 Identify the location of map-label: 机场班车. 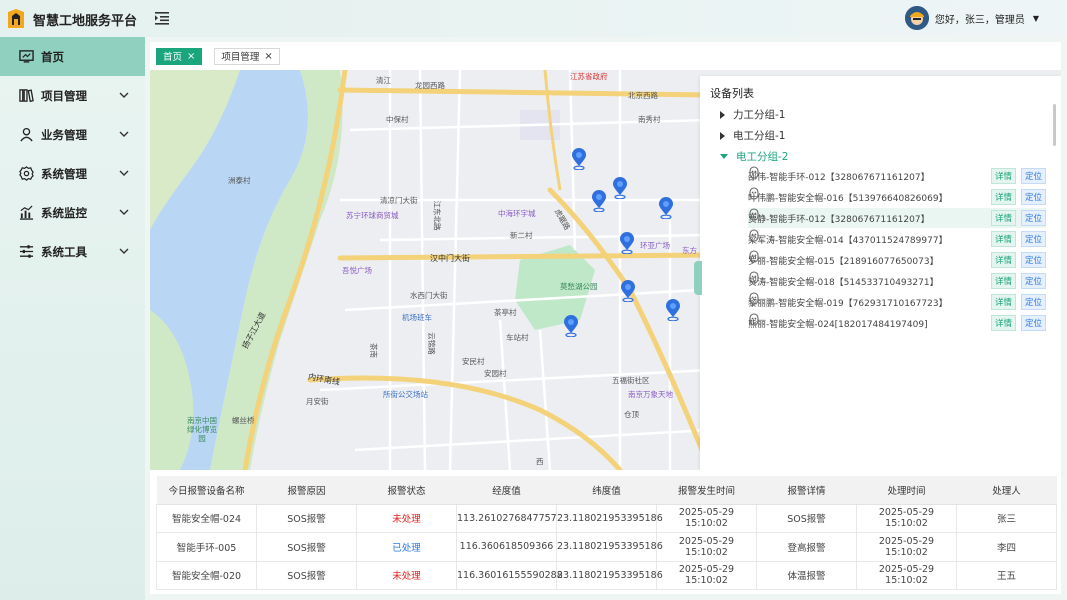
(417, 317).